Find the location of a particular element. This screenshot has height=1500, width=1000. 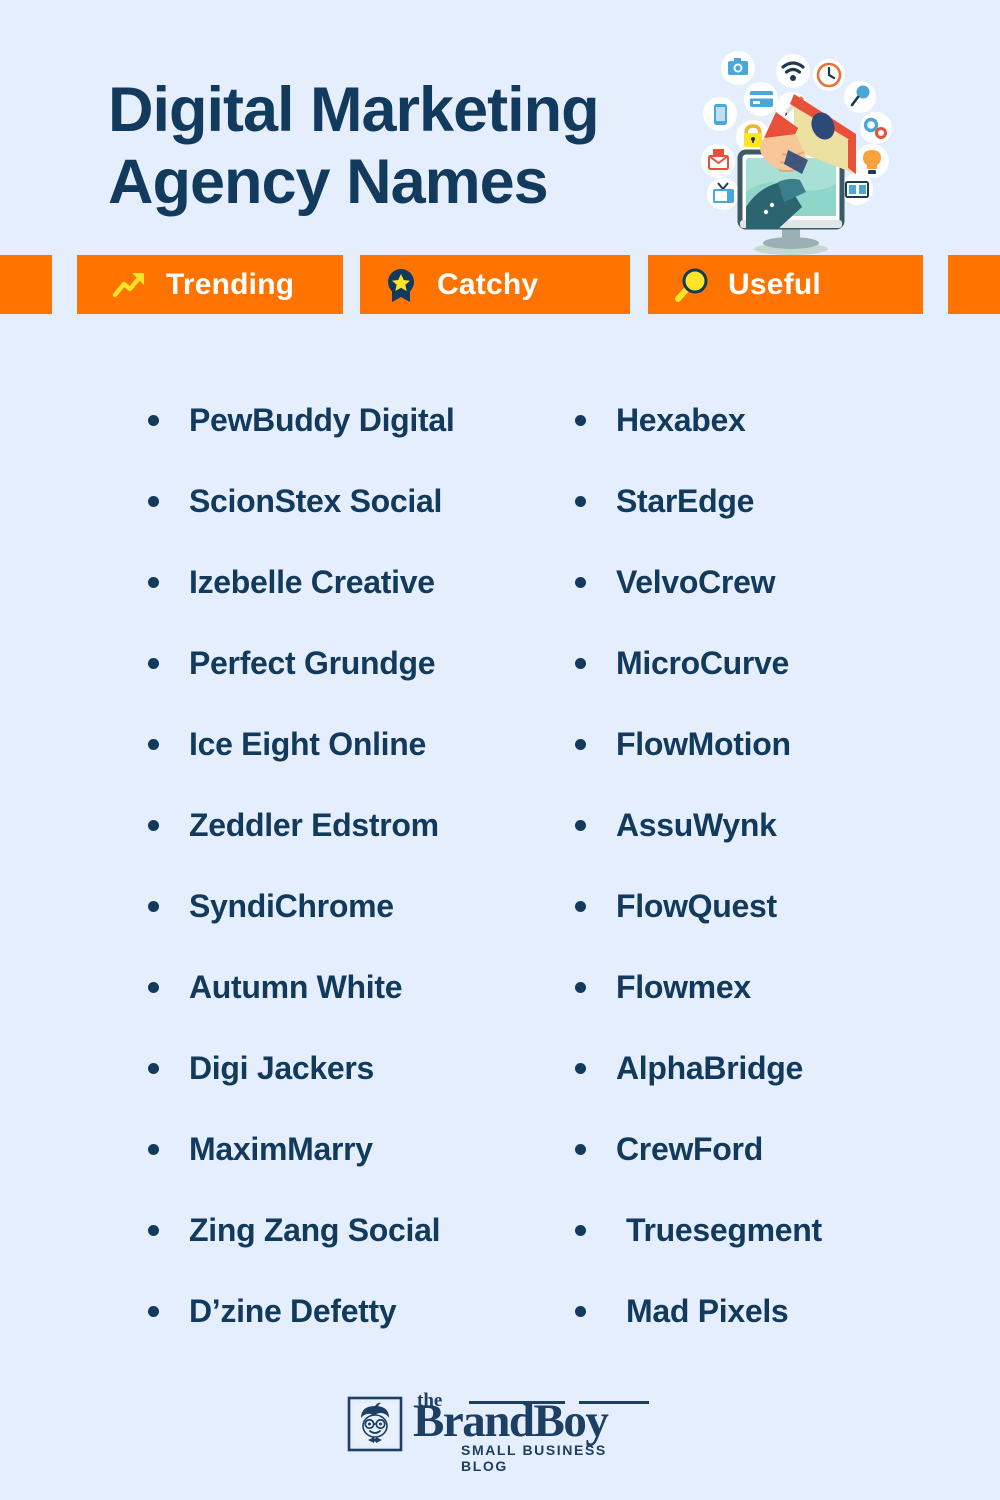

list-item: Izebelle Creative is located at coordinates (358, 582).